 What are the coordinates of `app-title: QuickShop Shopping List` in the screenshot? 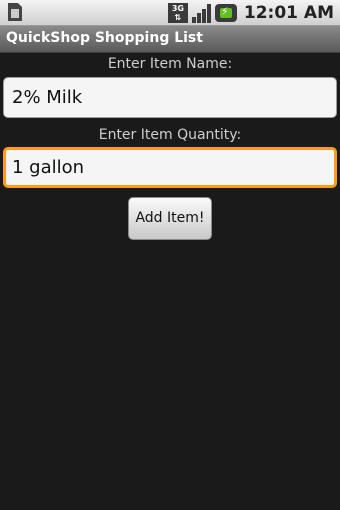 It's located at (104, 38).